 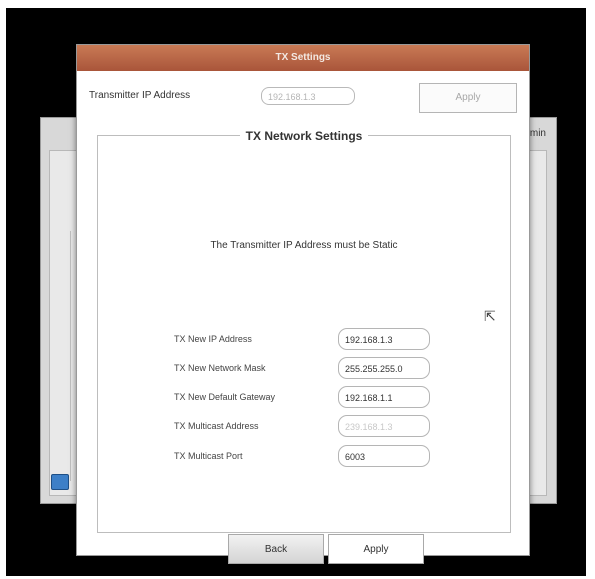 I want to click on new-ip-input: 192.168.1.3, so click(x=384, y=339).